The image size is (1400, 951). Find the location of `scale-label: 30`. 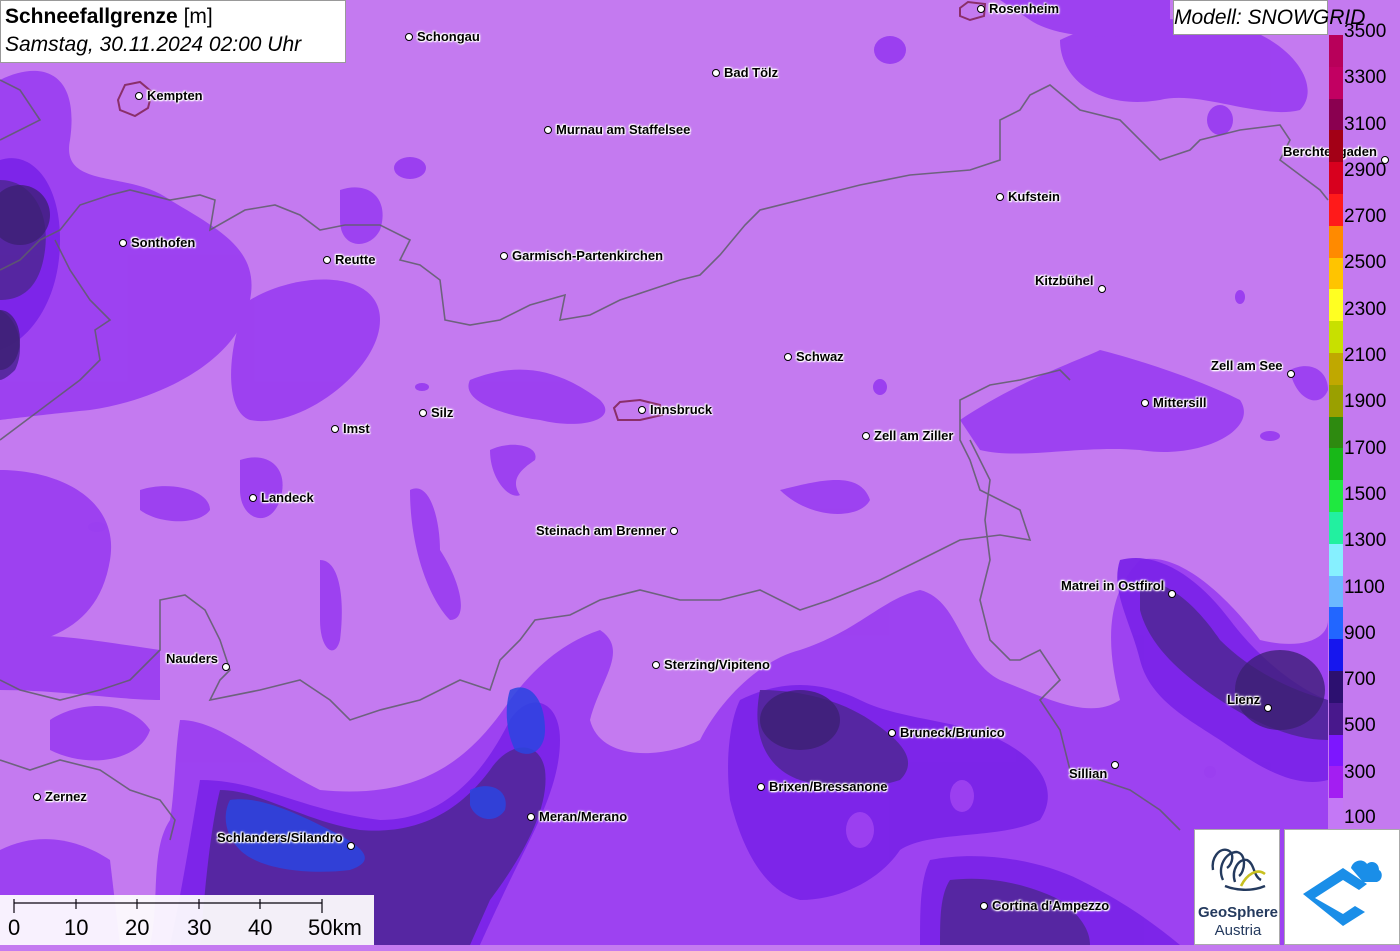

scale-label: 30 is located at coordinates (199, 927).